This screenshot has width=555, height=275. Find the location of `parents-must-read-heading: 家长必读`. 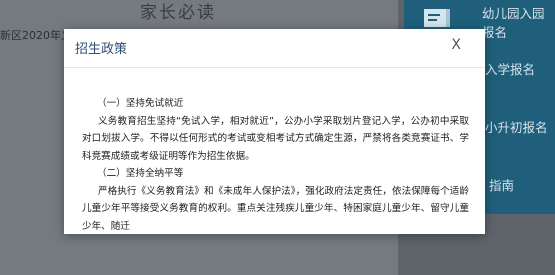

parents-must-read-heading: 家长必读 is located at coordinates (178, 13).